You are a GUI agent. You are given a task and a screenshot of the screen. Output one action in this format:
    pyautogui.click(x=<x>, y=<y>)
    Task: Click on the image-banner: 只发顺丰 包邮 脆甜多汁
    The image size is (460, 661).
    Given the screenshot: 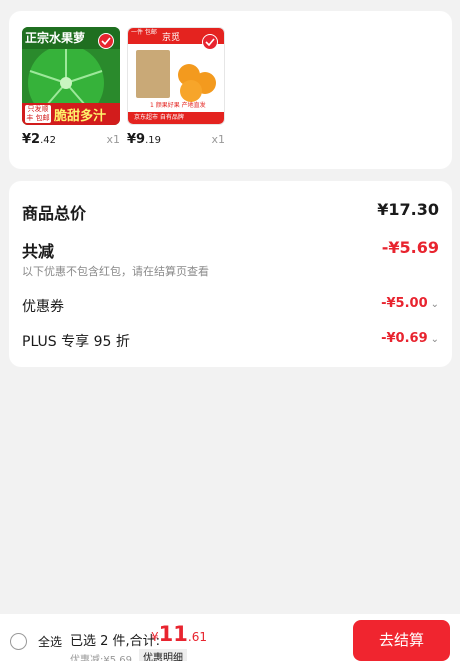 What is the action you would take?
    pyautogui.click(x=71, y=114)
    